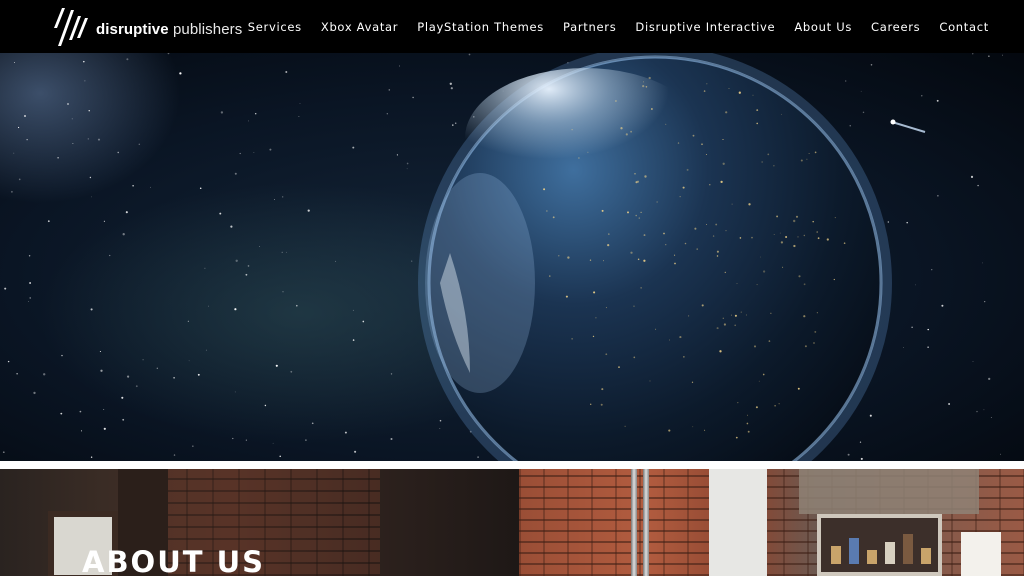 This screenshot has height=576, width=1024. I want to click on logo-mark-icon, so click(71, 27).